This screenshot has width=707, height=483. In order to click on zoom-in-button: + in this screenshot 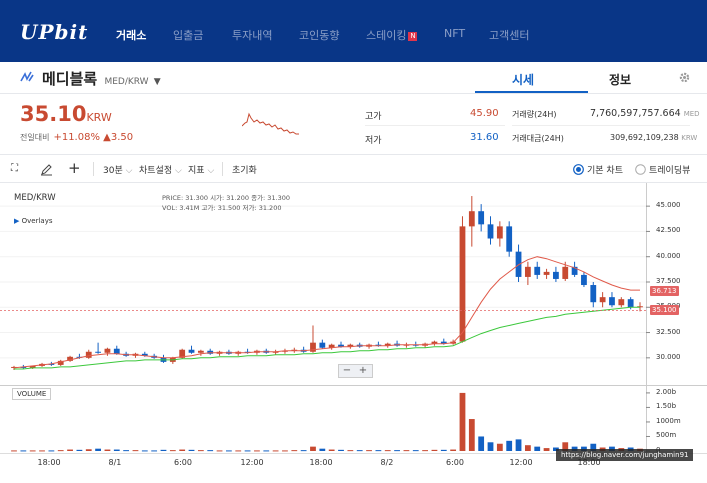, I will do `click(363, 370)`.